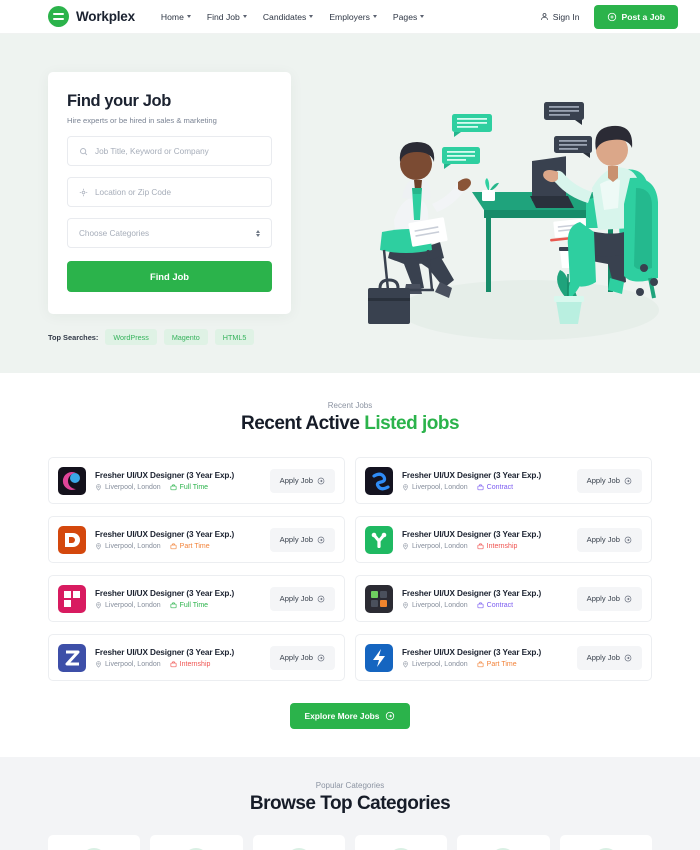  Describe the element at coordinates (409, 17) in the screenshot. I see `nav-item-pages: Pages` at that location.